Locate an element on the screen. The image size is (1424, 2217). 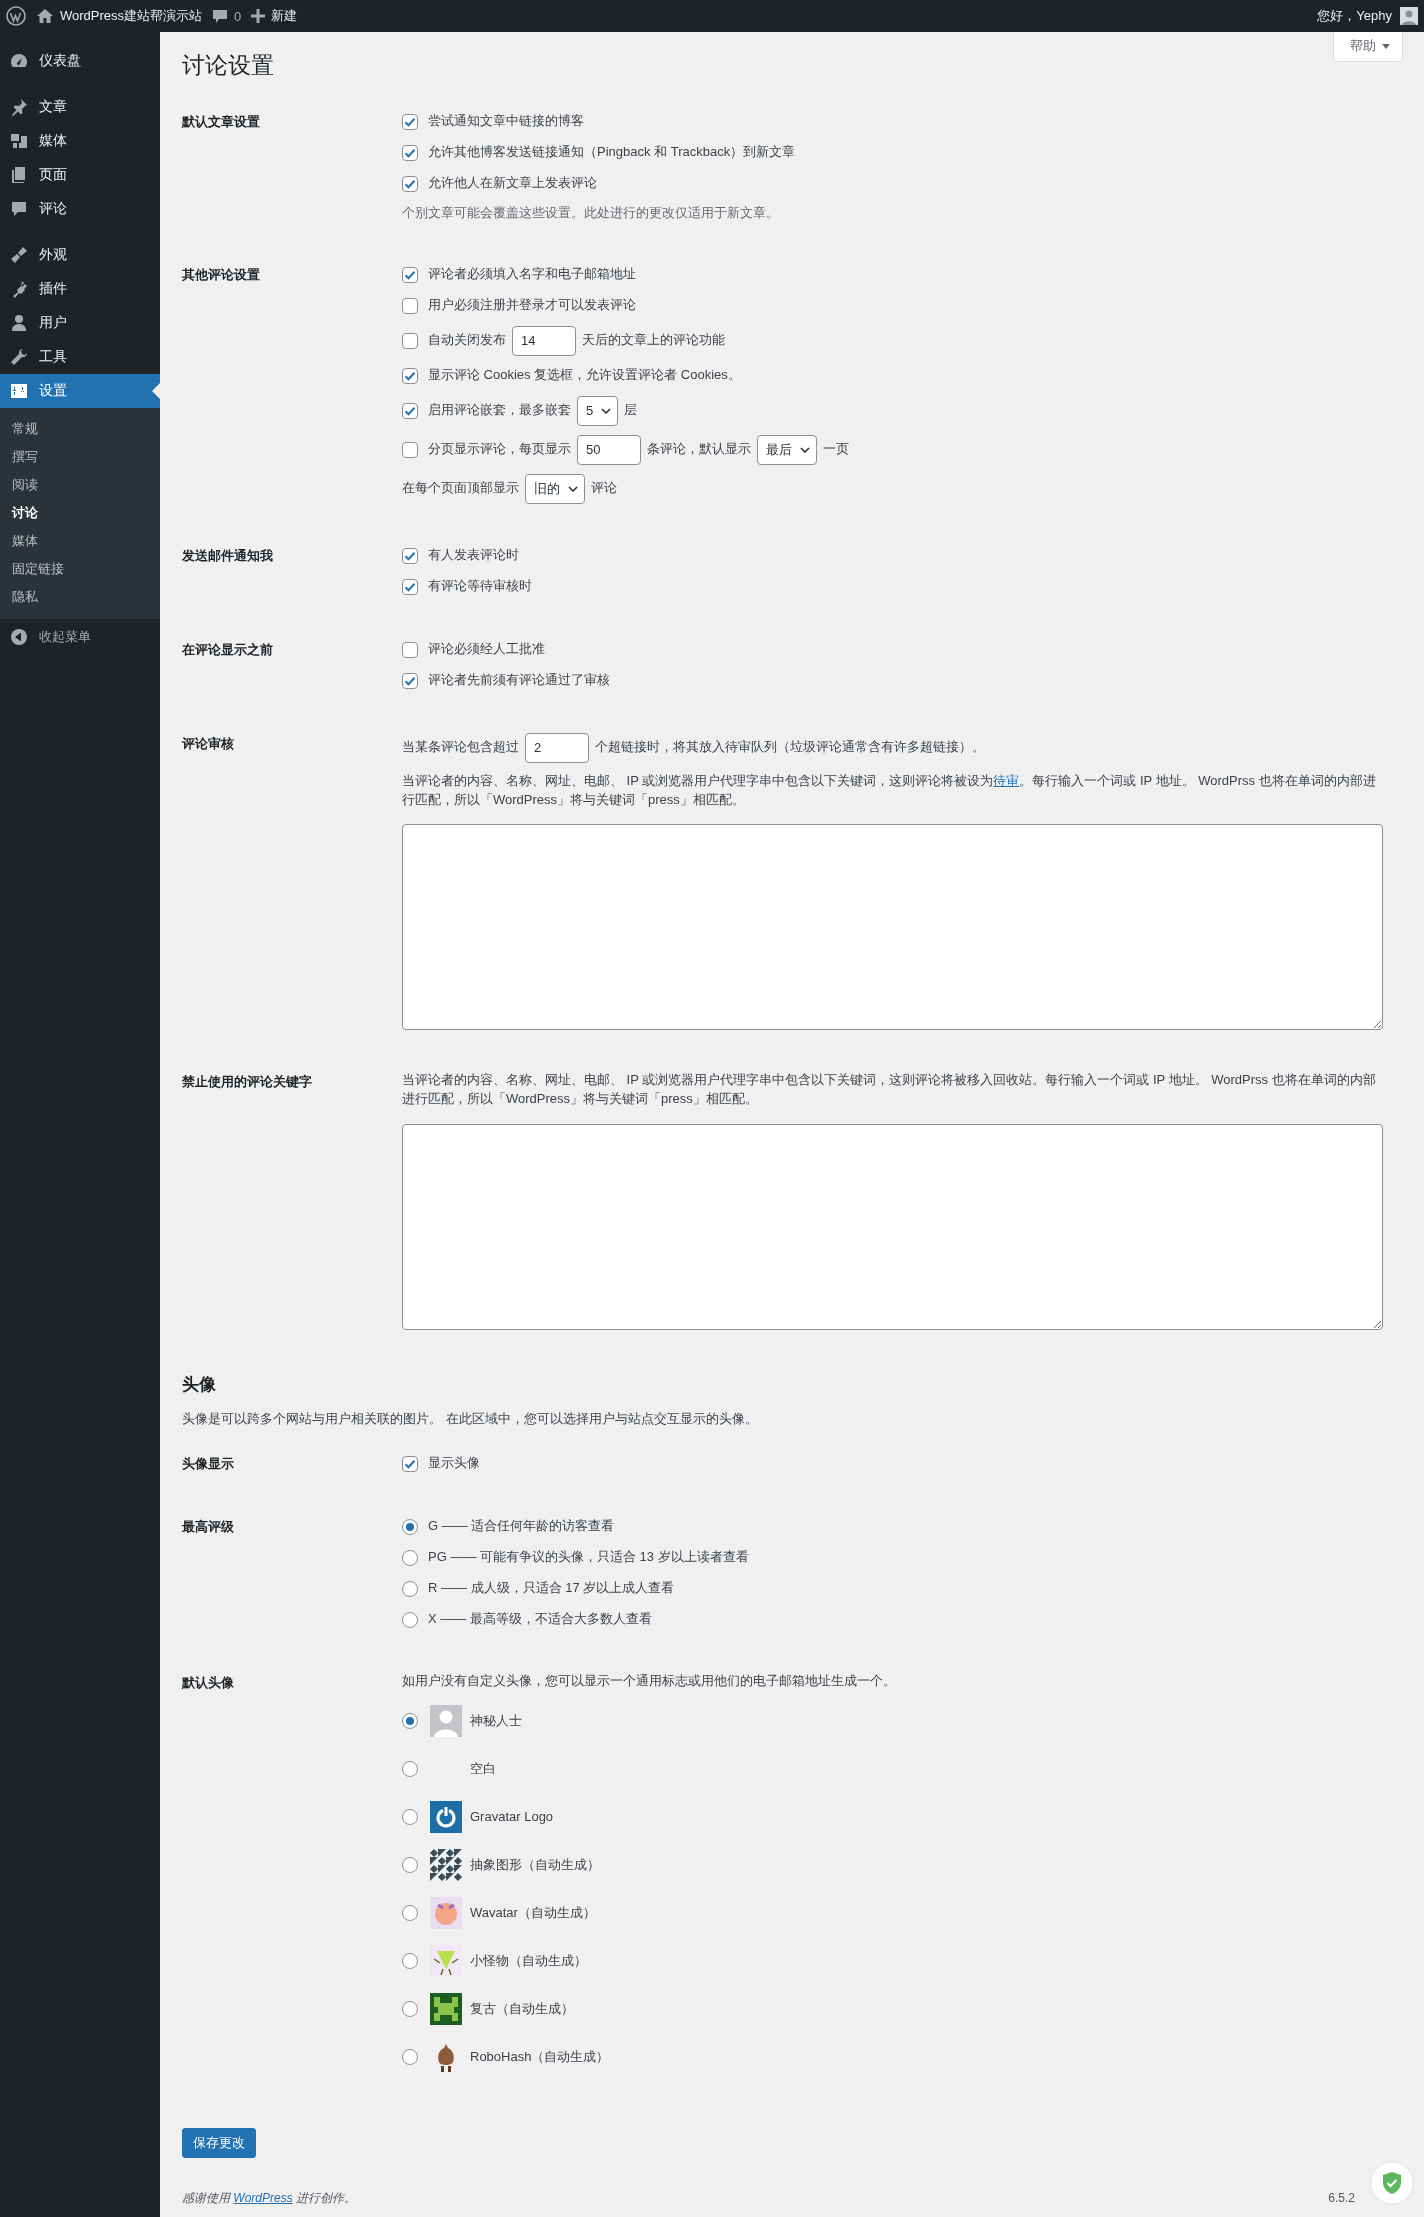
creature-avatar-icon is located at coordinates (446, 1961).